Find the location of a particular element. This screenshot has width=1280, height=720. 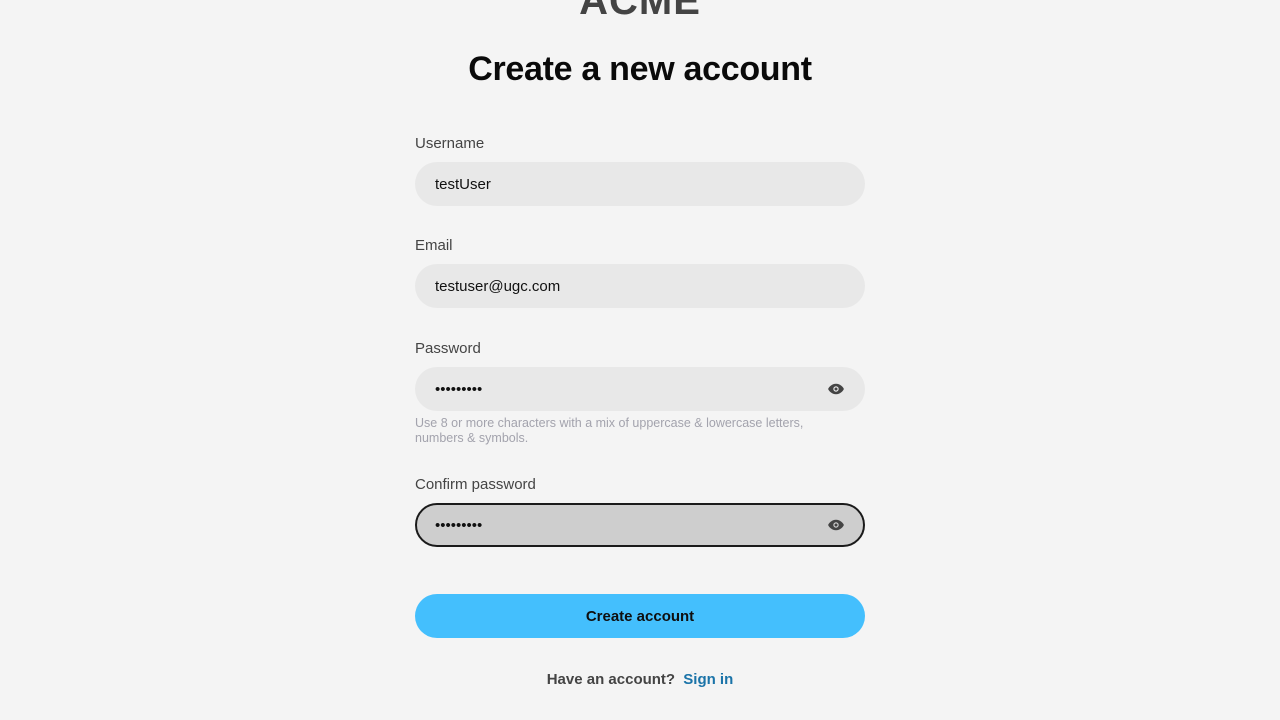

brand-logo: ACME is located at coordinates (640, 9).